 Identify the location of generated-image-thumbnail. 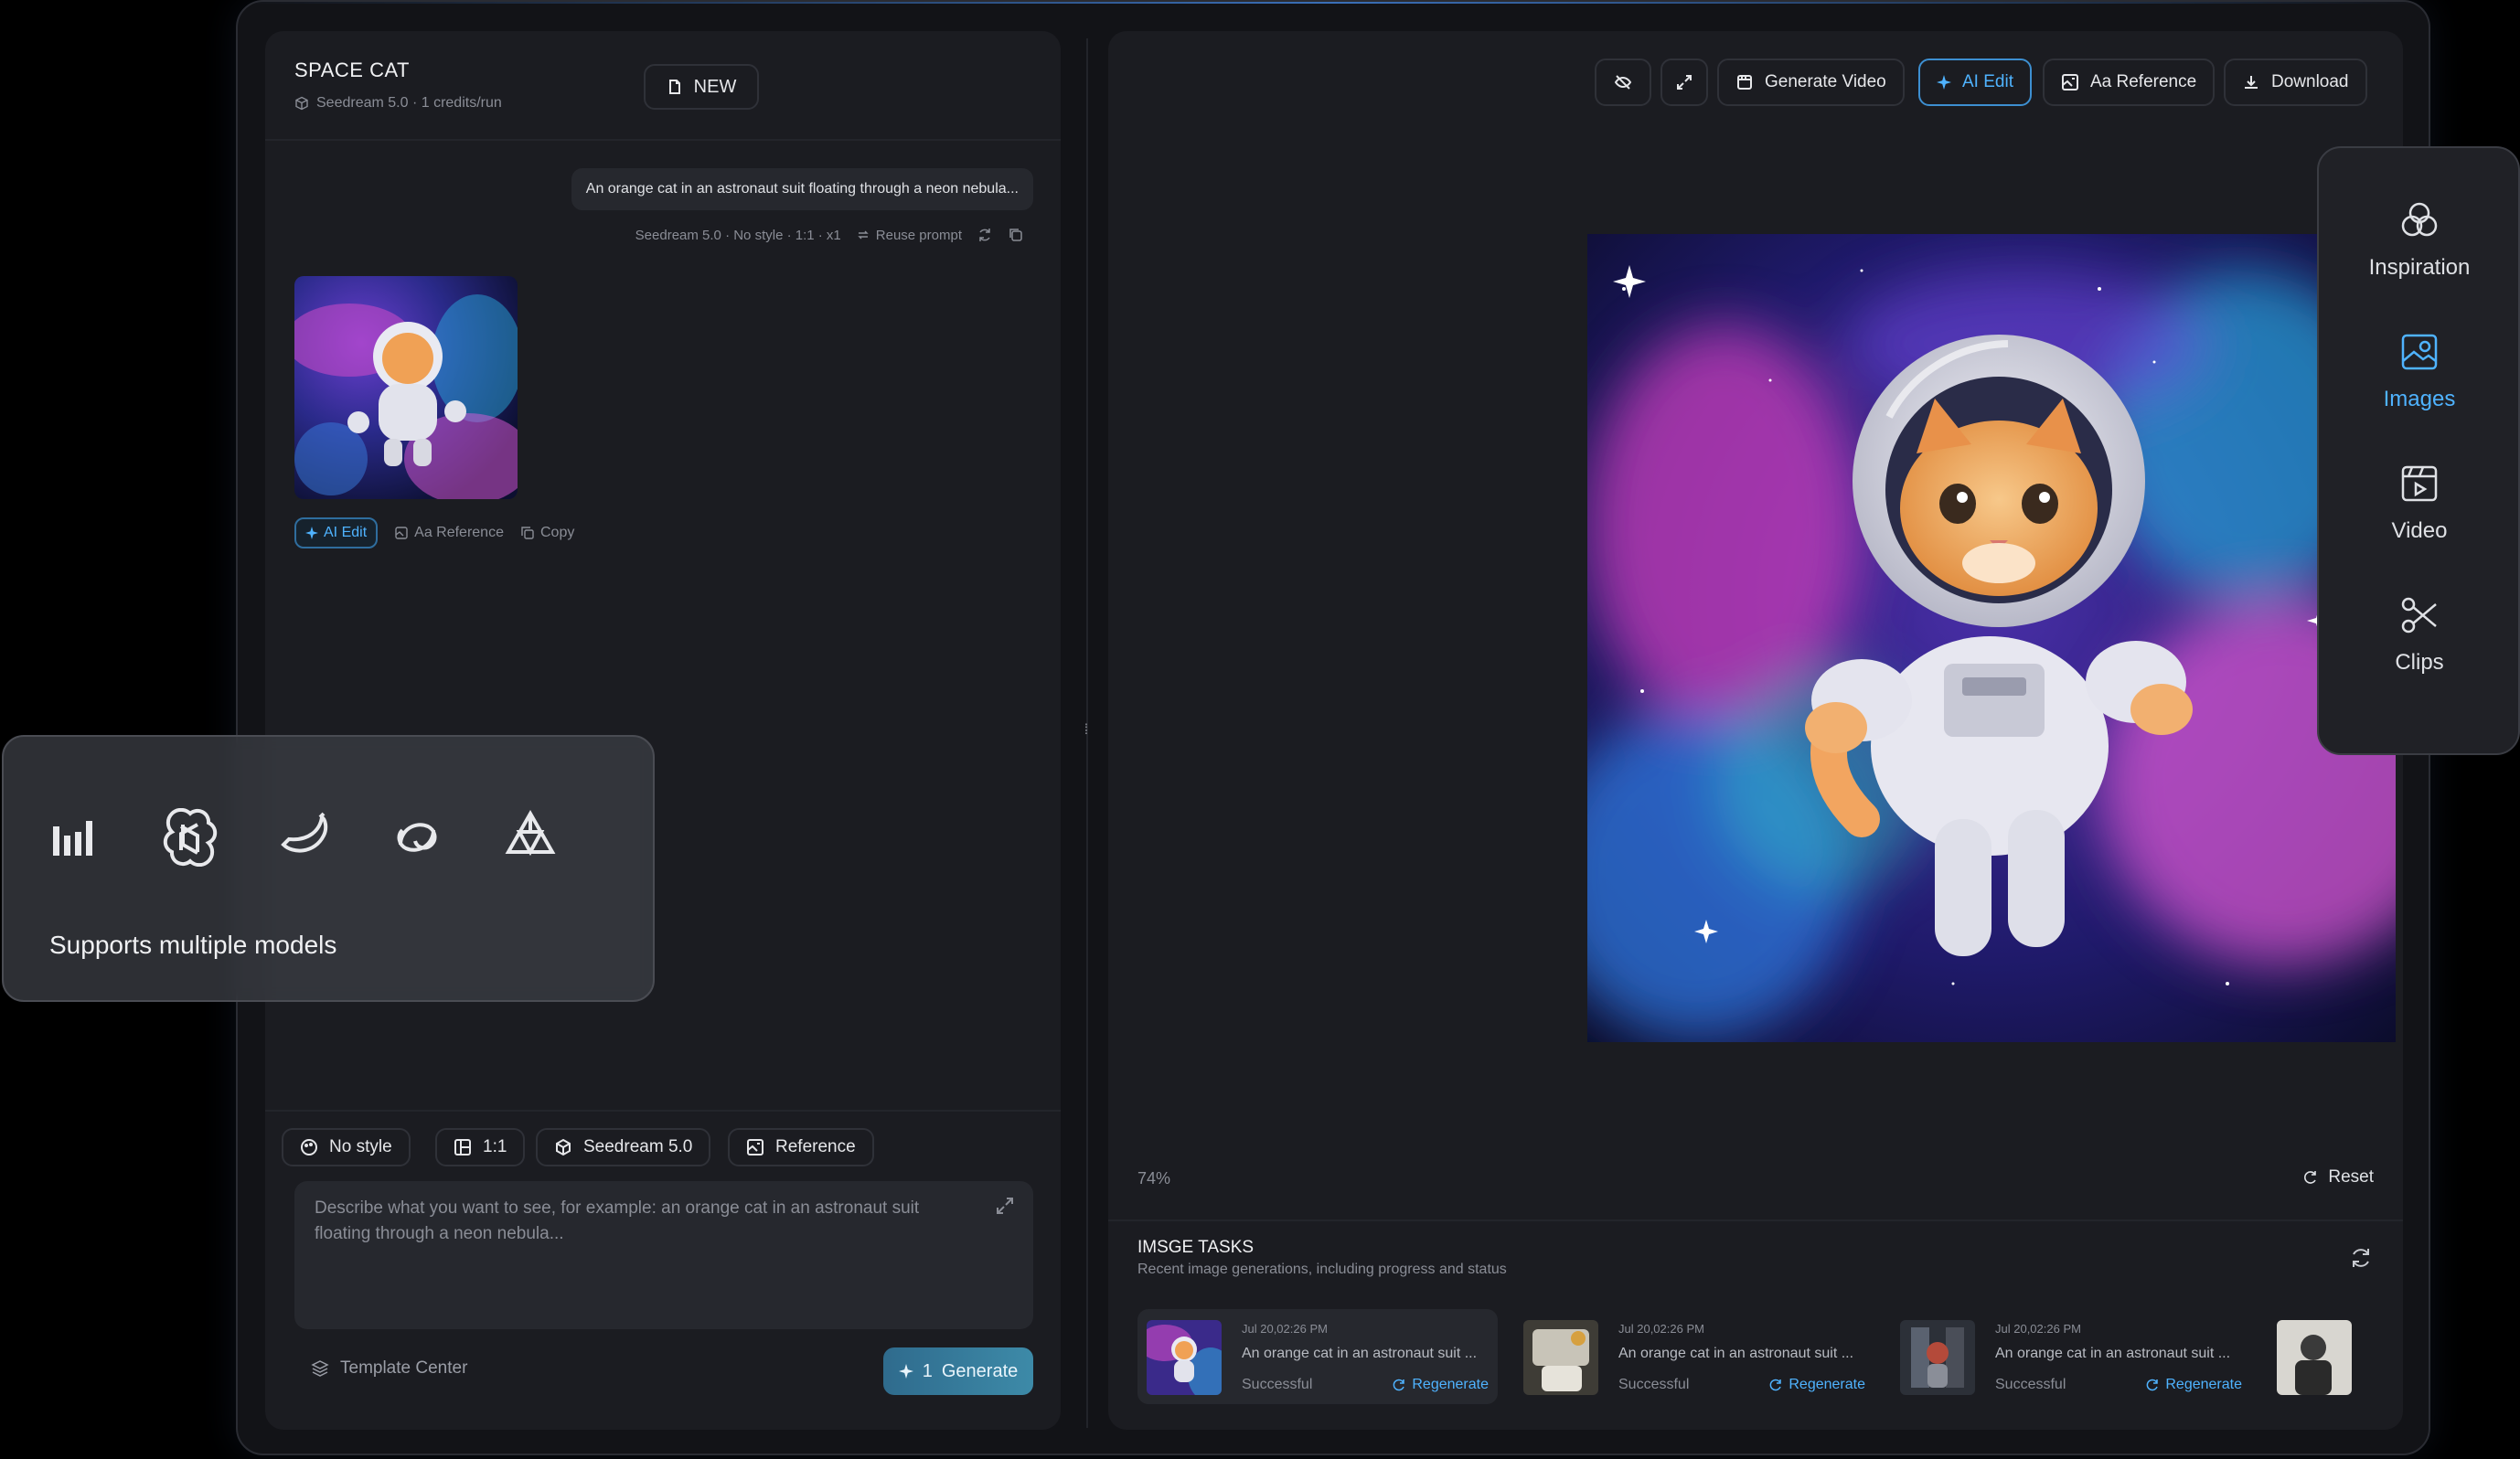
(406, 387).